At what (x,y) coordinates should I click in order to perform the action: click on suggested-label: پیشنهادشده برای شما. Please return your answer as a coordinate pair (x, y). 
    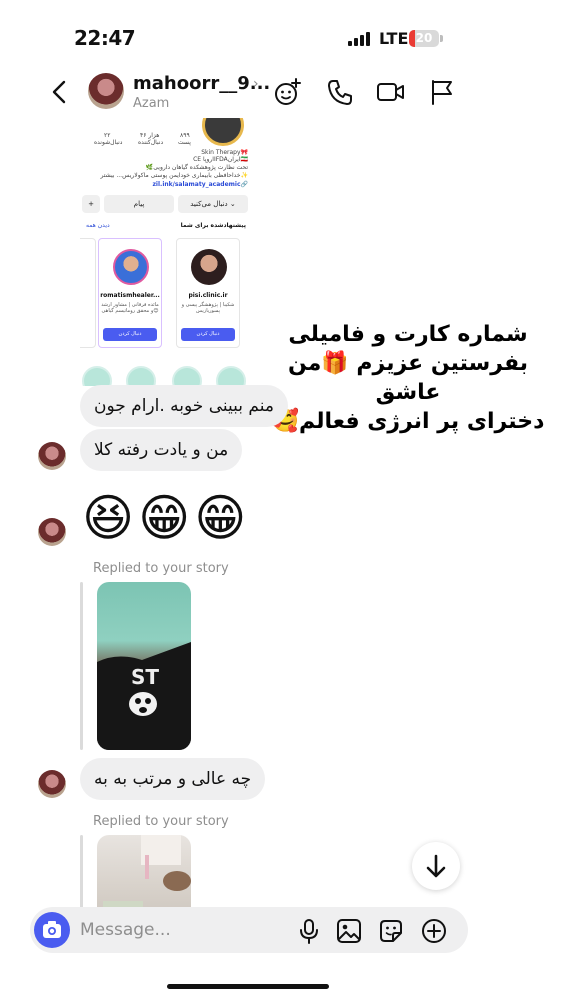
    Looking at the image, I should click on (213, 225).